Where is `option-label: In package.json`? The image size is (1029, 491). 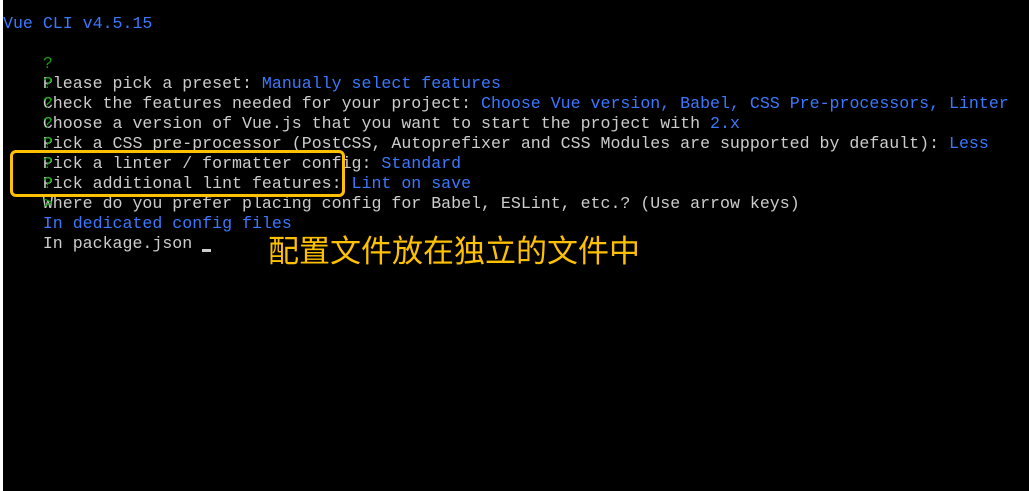 option-label: In package.json is located at coordinates (117, 243).